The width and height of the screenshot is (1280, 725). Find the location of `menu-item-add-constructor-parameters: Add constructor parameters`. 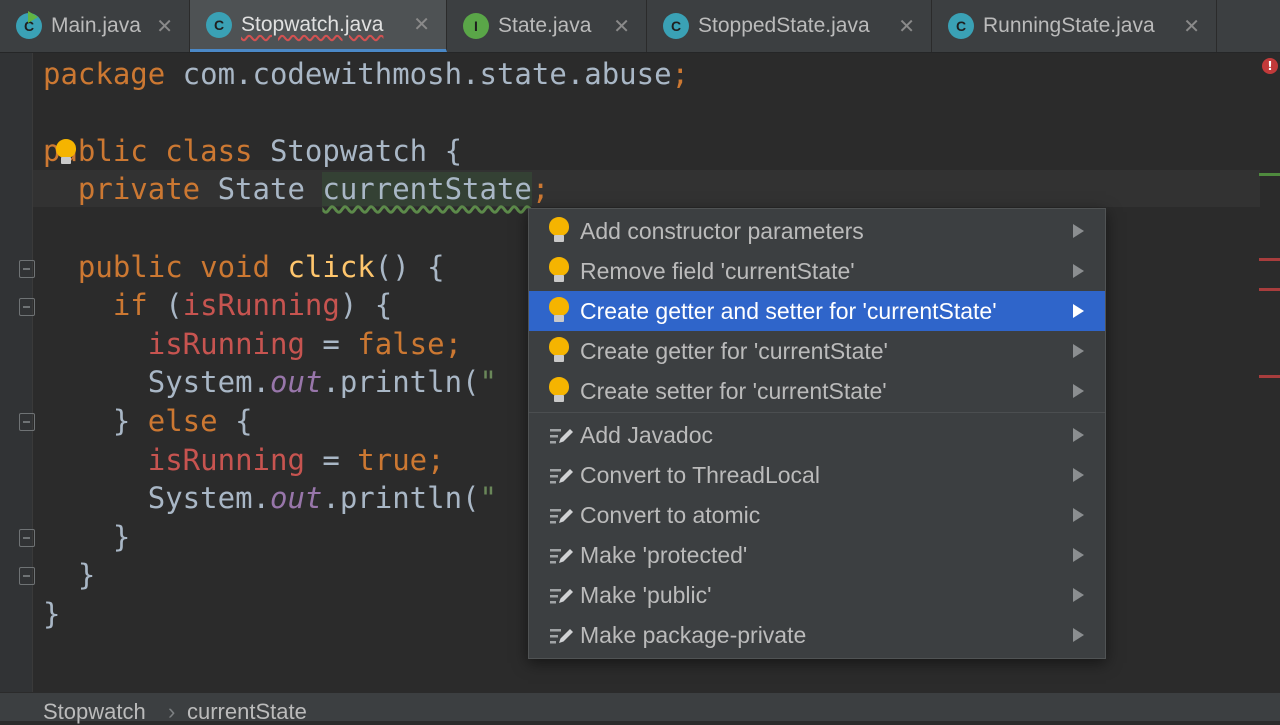

menu-item-add-constructor-parameters: Add constructor parameters is located at coordinates (817, 231).